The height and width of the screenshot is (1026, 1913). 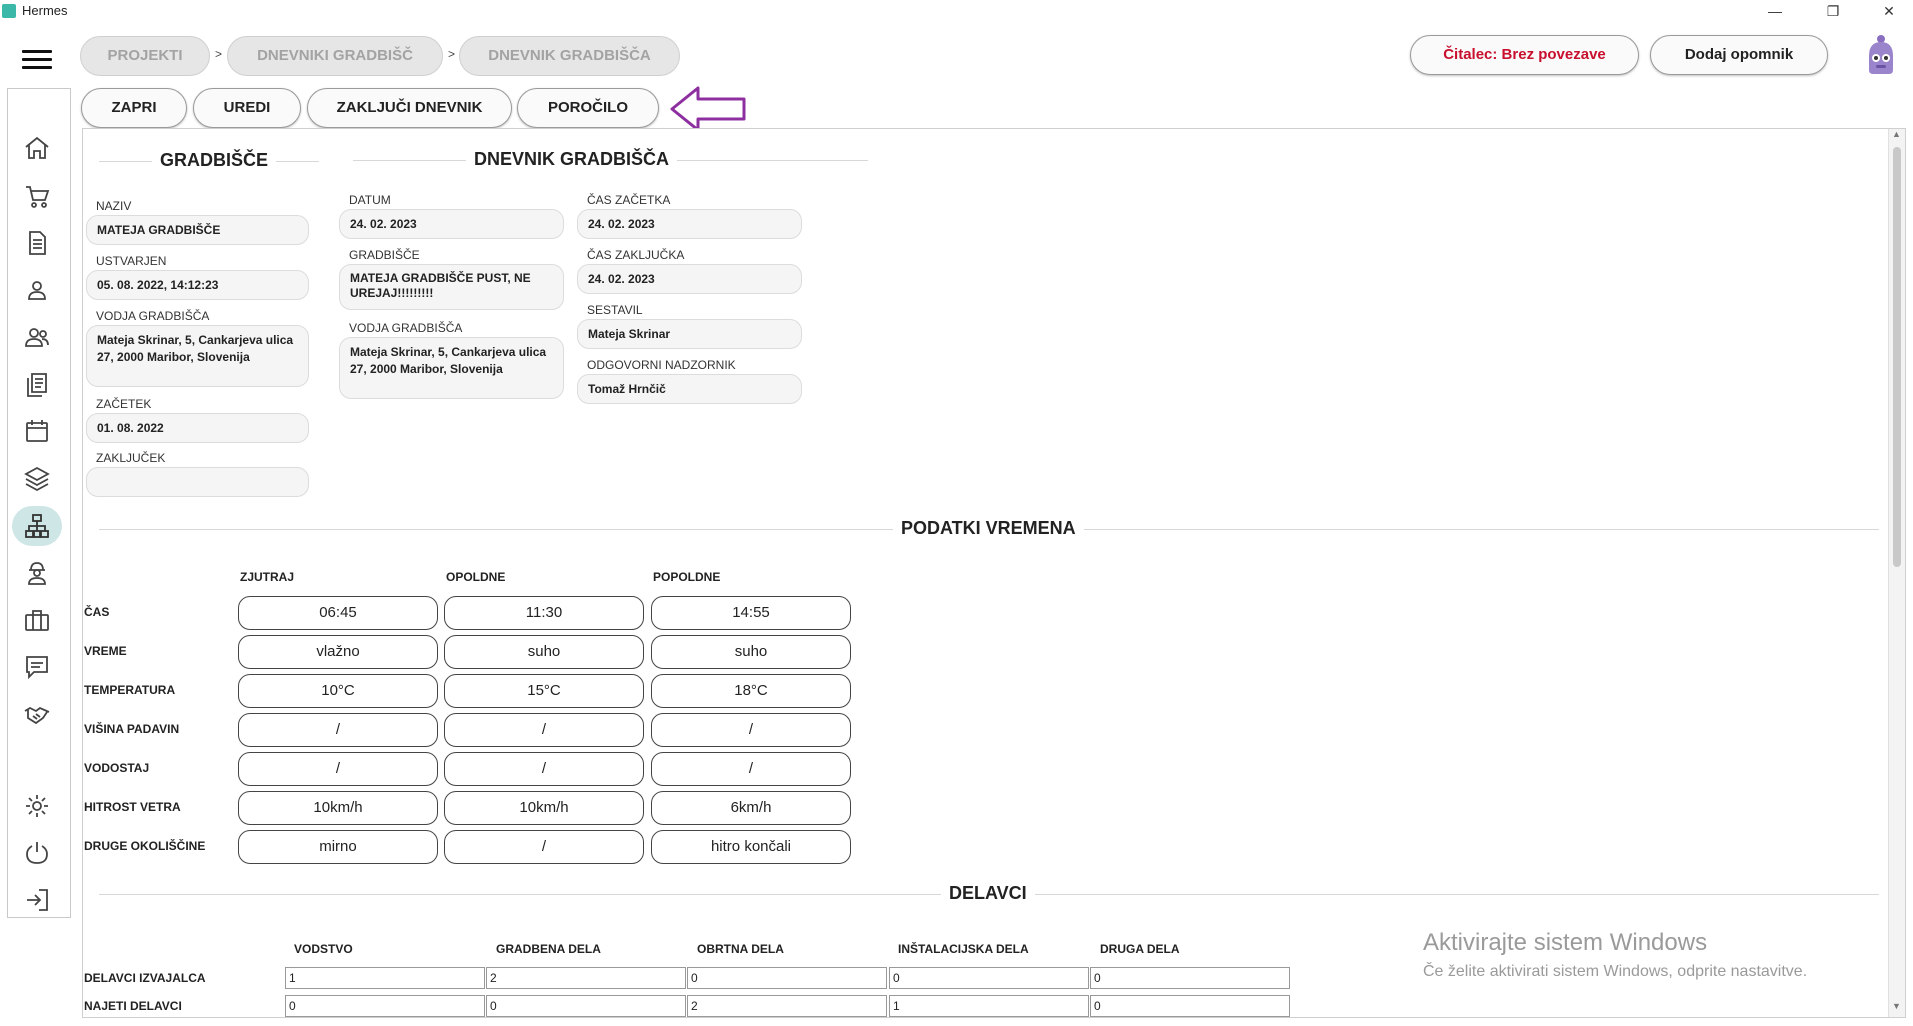 I want to click on workers-row-label: DELAVCI IZVAJALCA, so click(x=145, y=978).